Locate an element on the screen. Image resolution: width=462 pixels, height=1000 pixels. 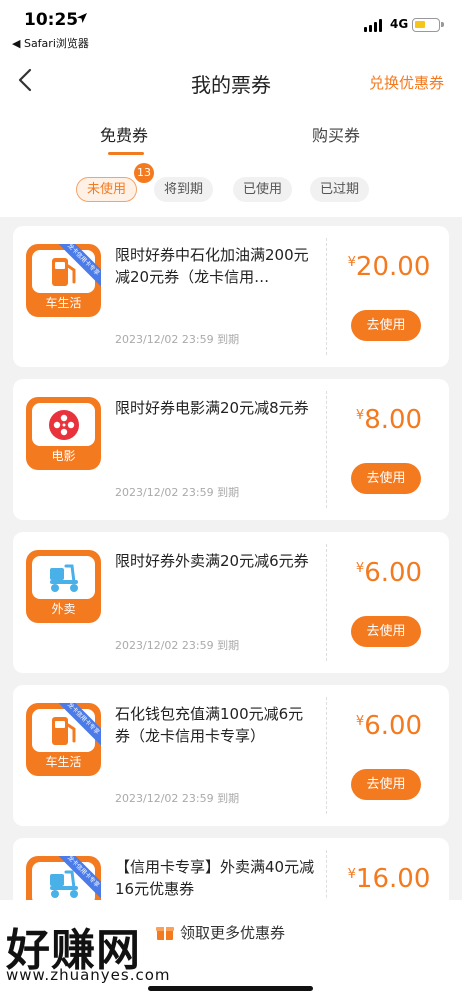
battery-icon is located at coordinates (428, 25).